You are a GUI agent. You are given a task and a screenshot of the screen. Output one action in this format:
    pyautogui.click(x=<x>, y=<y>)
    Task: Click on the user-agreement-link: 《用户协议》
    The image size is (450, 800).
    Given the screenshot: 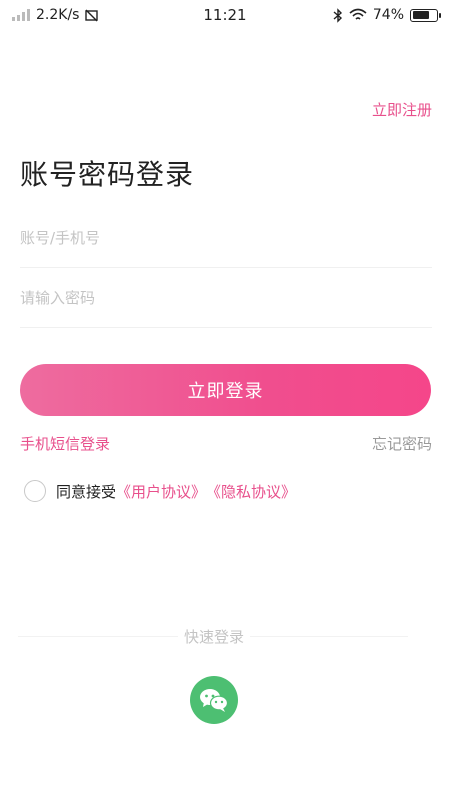 What is the action you would take?
    pyautogui.click(x=161, y=491)
    